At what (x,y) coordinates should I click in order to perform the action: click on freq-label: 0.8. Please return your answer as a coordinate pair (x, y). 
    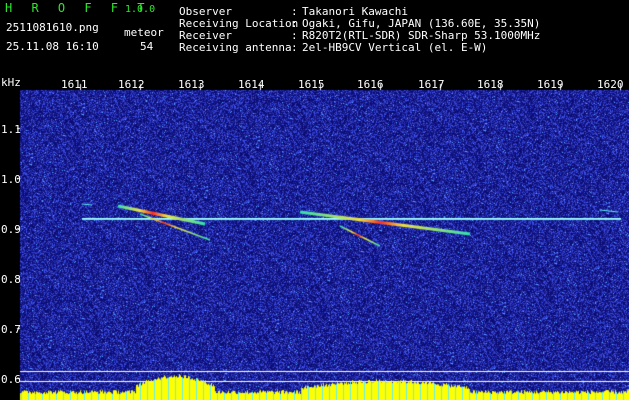
    Looking at the image, I should click on (11, 279).